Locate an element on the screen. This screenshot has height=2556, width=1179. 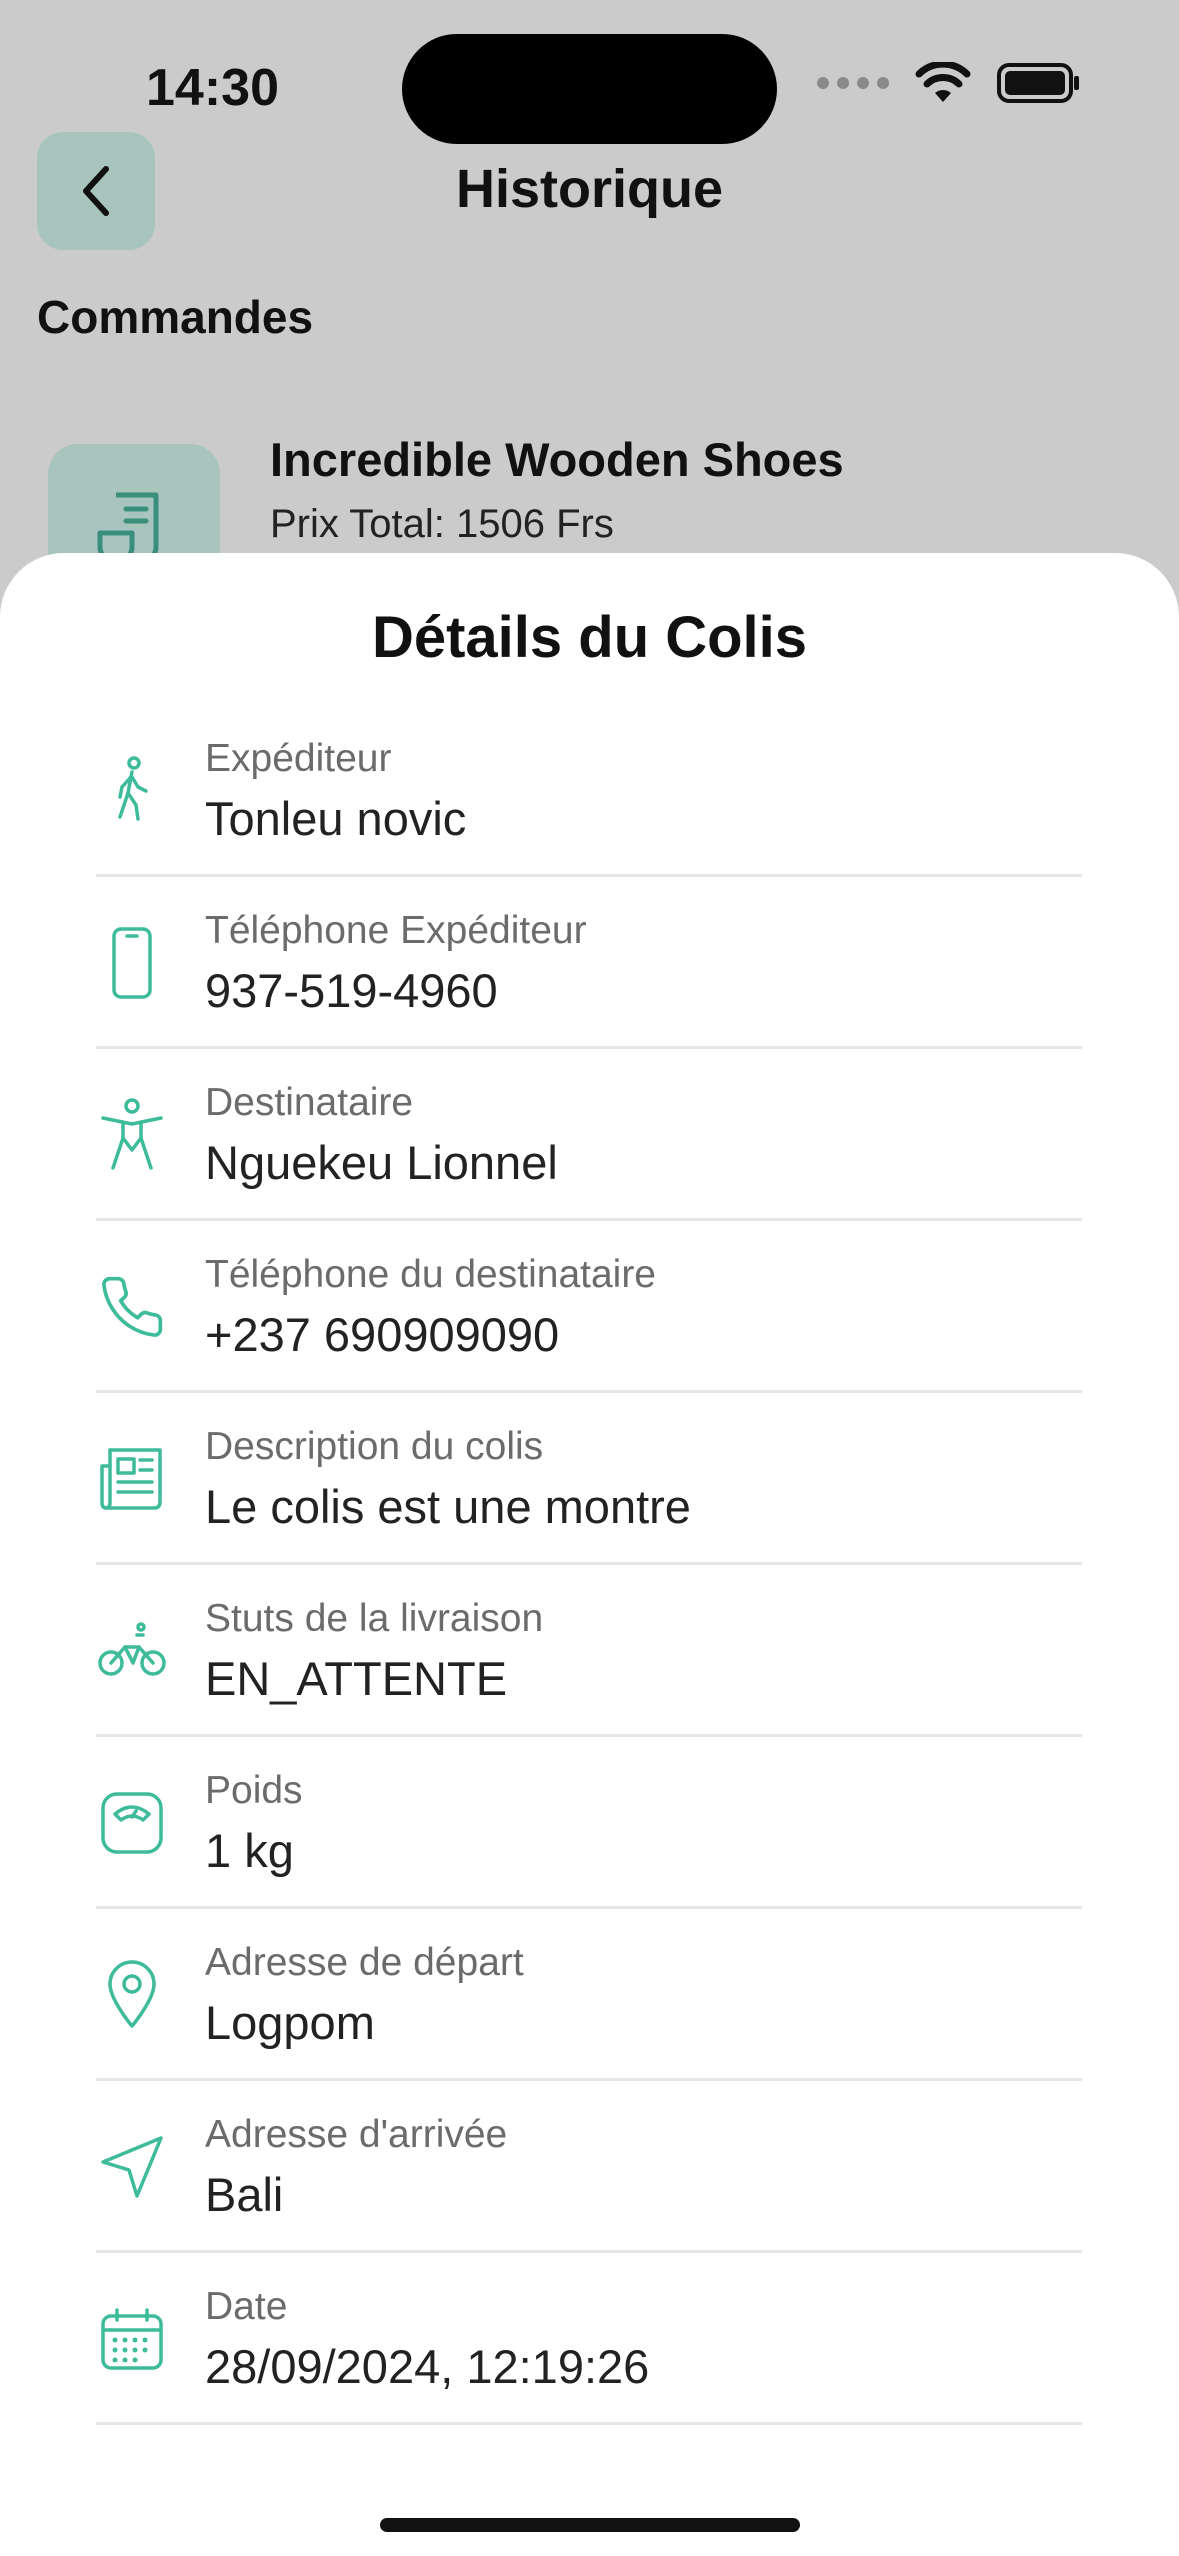
detail-row-sender: Expéditeur Tonleu novic is located at coordinates (589, 791).